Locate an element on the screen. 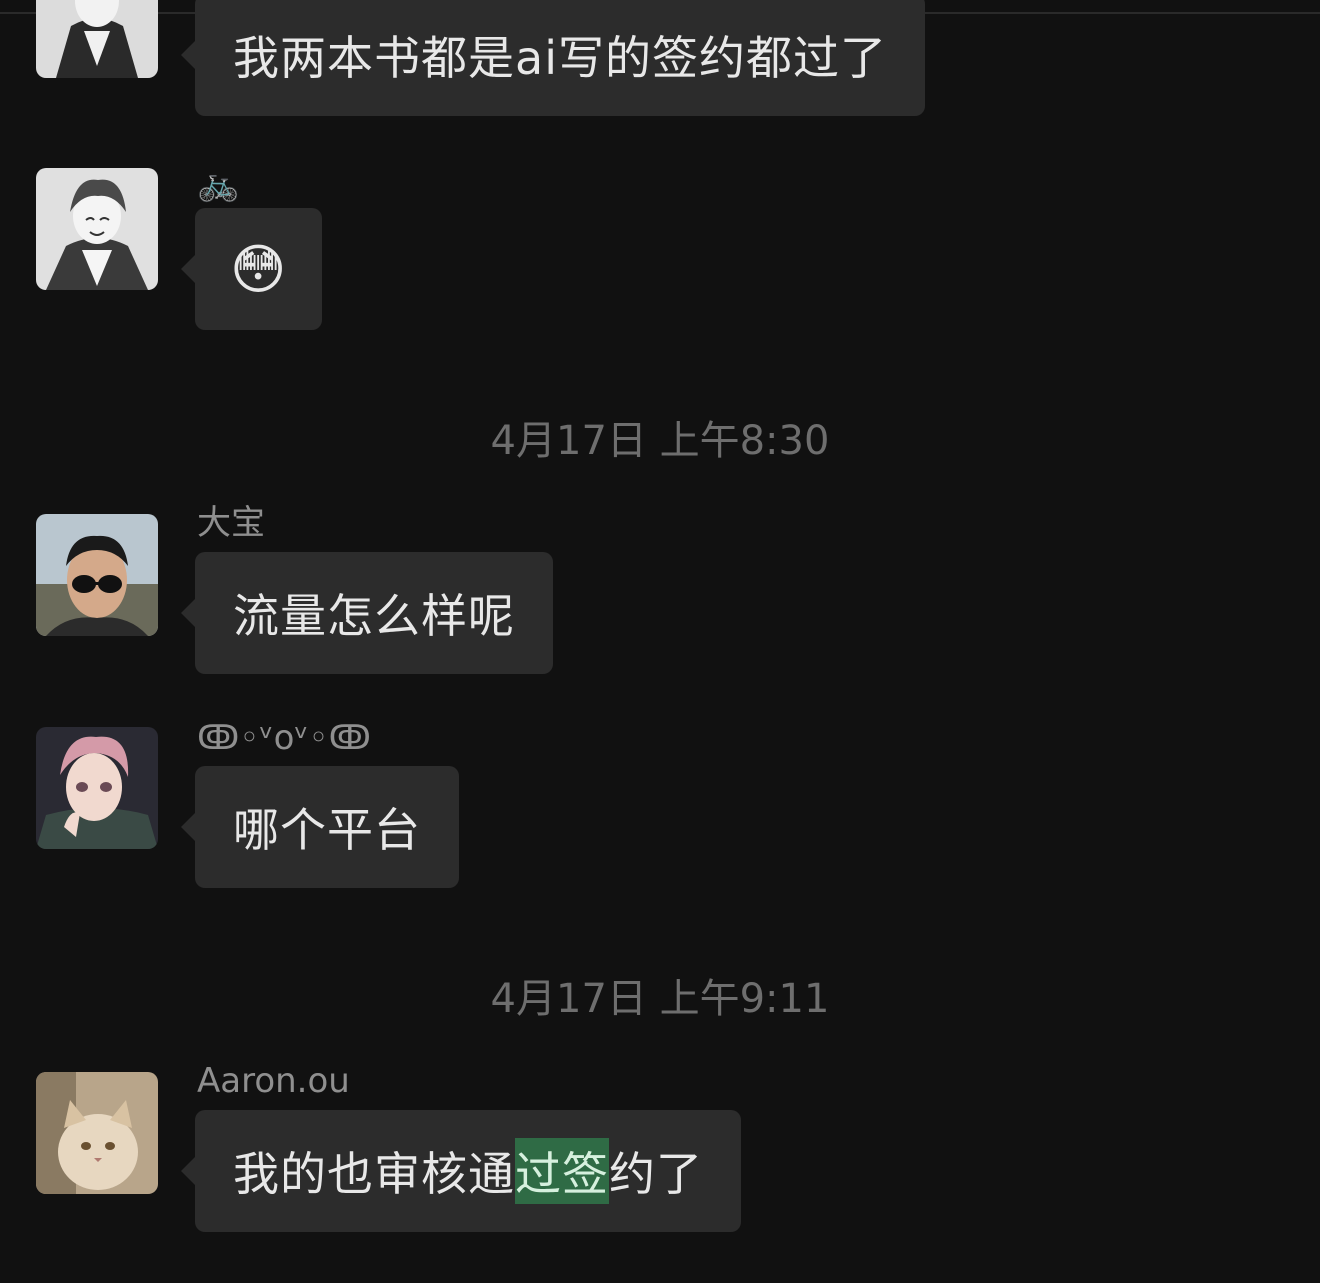 The image size is (1320, 1283). timestamp: 4月17日 上午8:30 is located at coordinates (660, 441).